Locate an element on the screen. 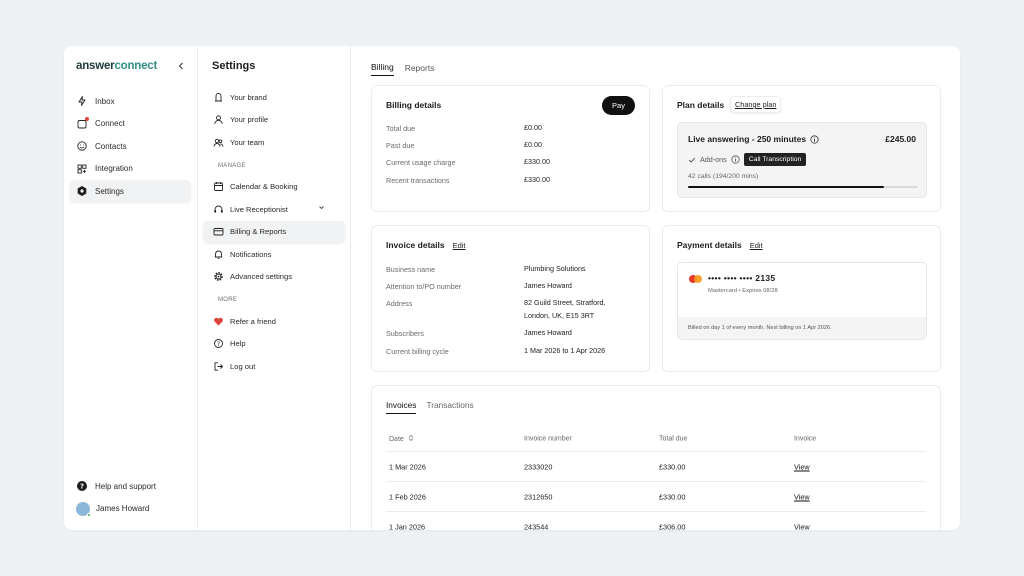  user-name: James Howard is located at coordinates (123, 508).